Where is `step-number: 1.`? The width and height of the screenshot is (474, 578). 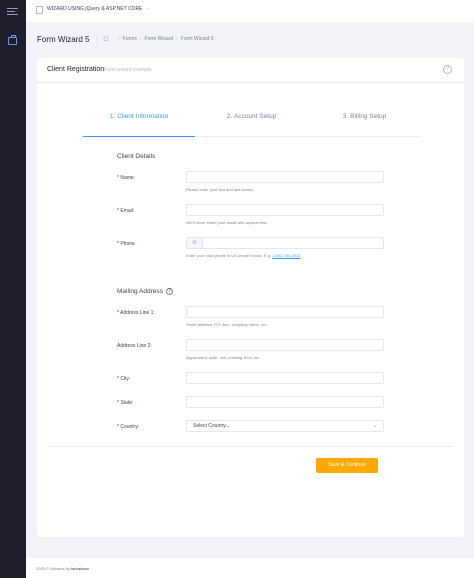 step-number: 1. is located at coordinates (112, 116).